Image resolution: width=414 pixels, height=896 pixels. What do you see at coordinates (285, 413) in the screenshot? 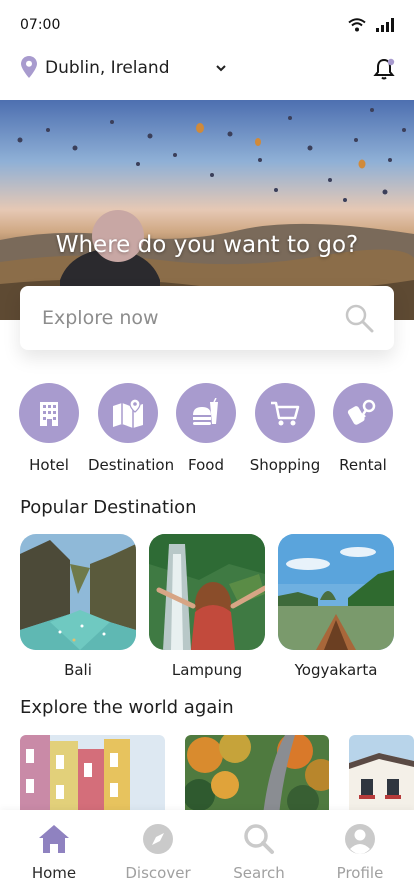
I see `cart-icon` at bounding box center [285, 413].